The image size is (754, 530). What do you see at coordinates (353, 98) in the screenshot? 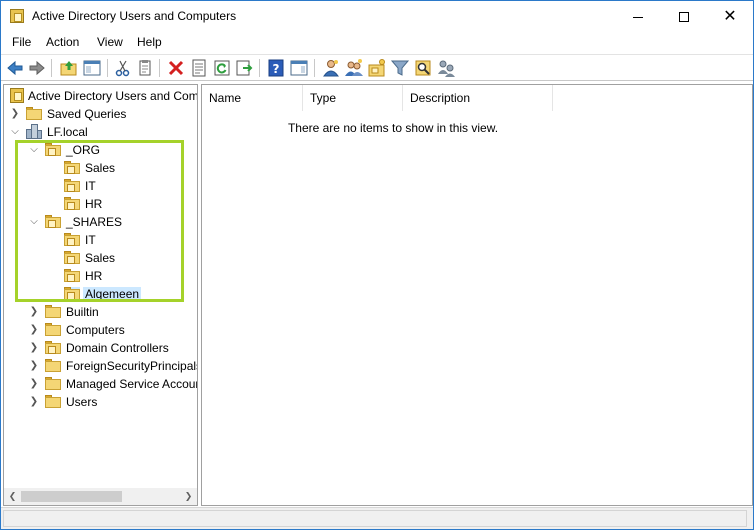
I see `column-header-type: Type` at bounding box center [353, 98].